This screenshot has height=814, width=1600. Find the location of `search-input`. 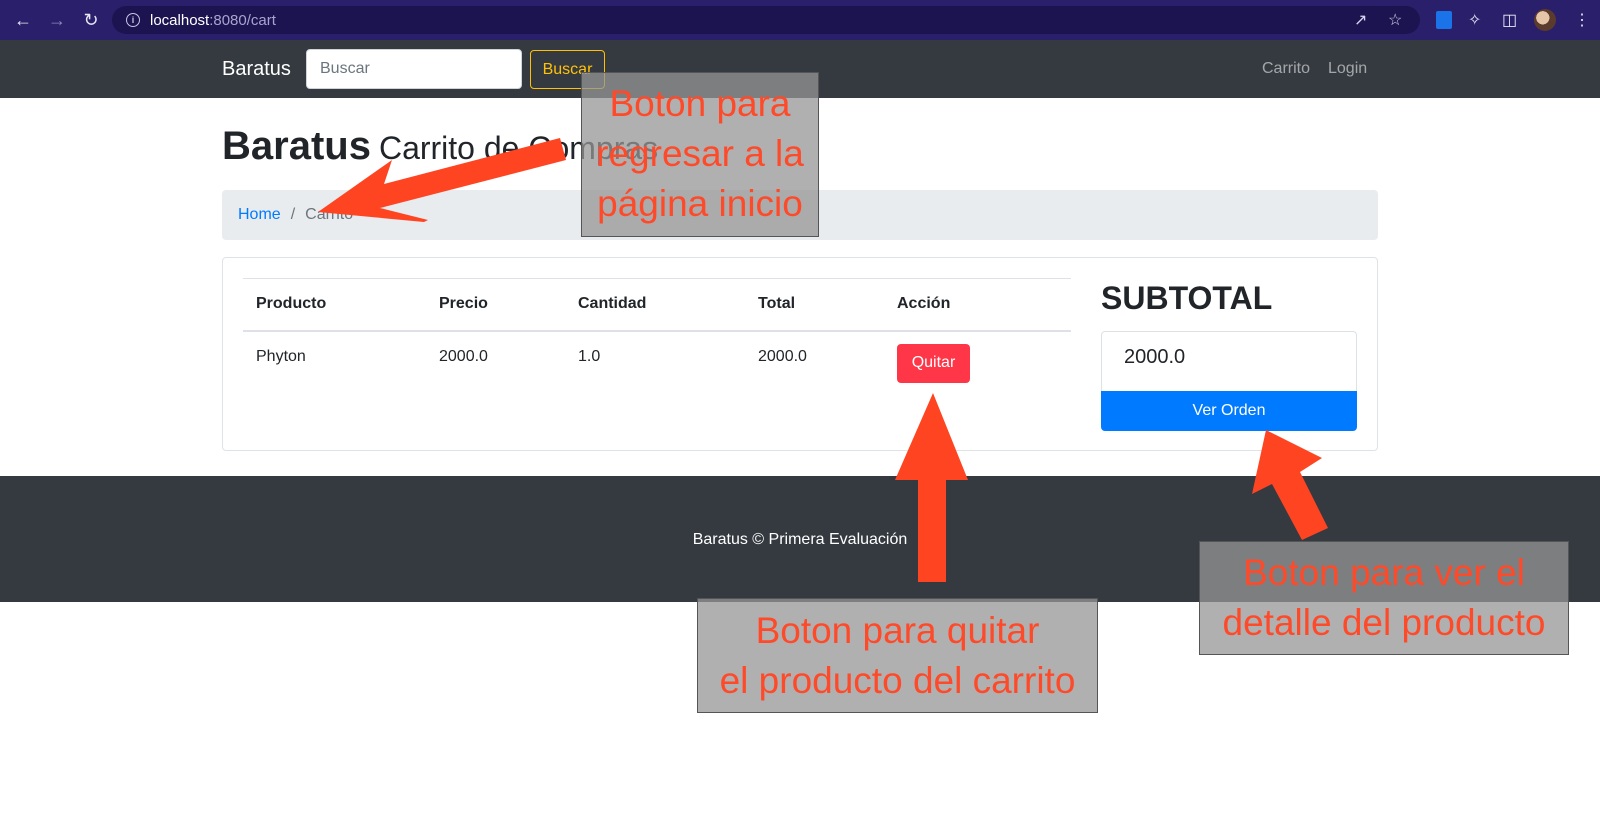

search-input is located at coordinates (414, 69).